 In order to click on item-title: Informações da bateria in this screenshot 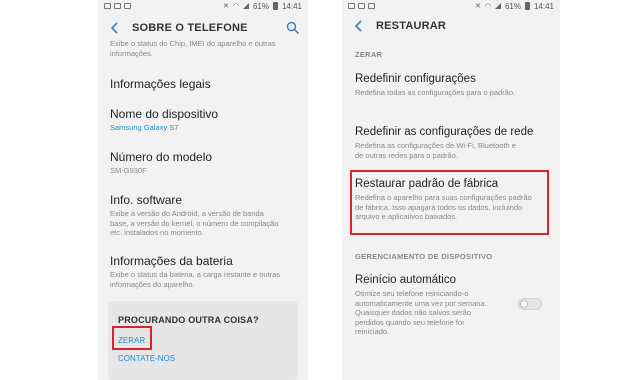, I will do `click(171, 261)`.